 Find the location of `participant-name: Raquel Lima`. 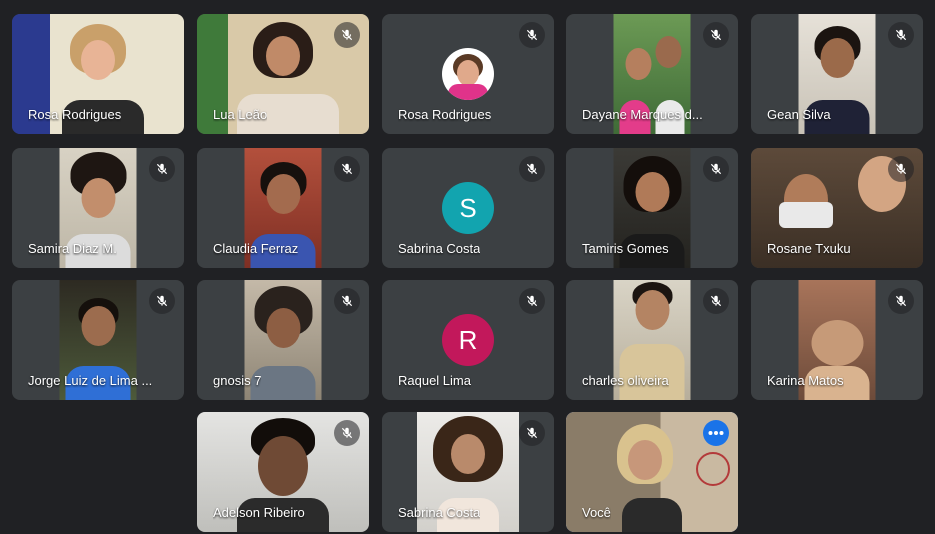

participant-name: Raquel Lima is located at coordinates (434, 380).